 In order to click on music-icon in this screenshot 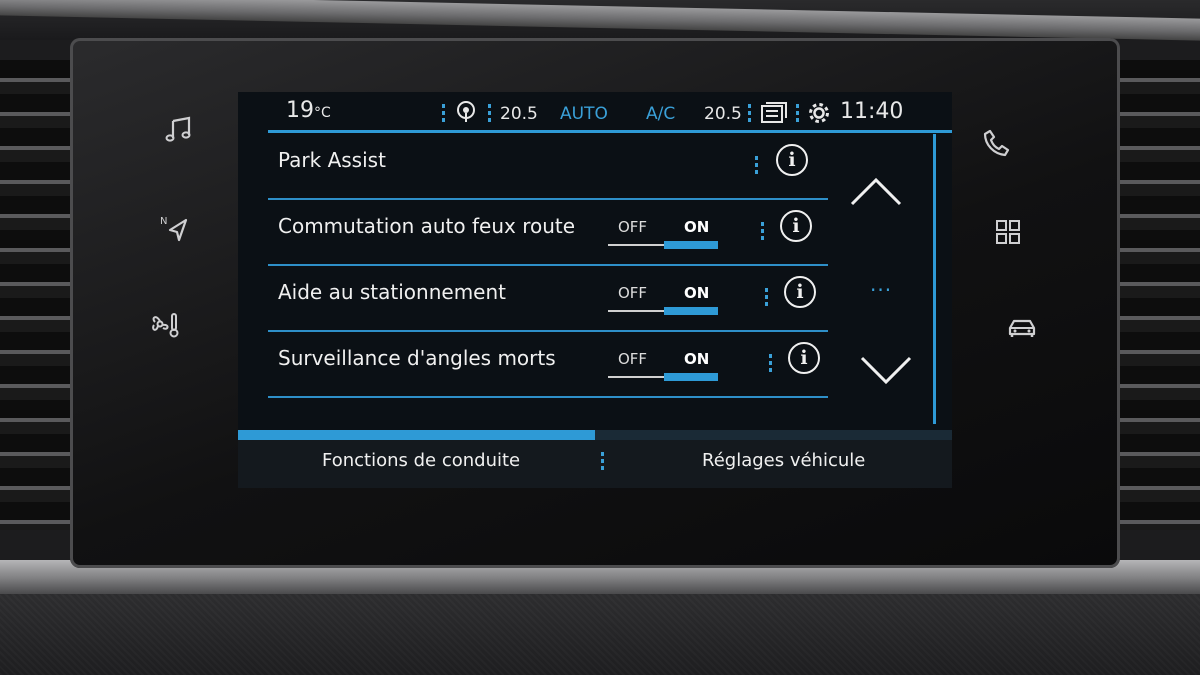, I will do `click(178, 129)`.